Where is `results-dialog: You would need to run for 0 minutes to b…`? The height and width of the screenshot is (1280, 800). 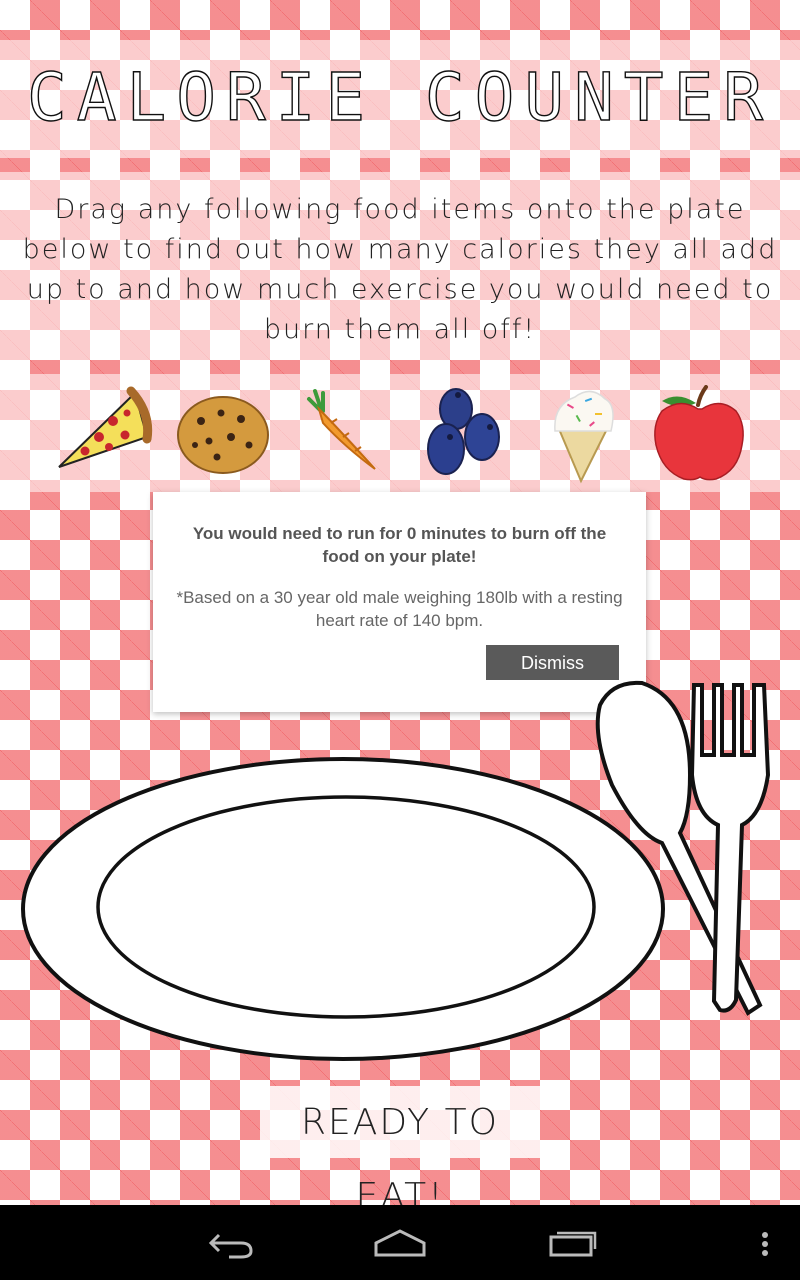
results-dialog: You would need to run for 0 minutes to b… is located at coordinates (399, 602).